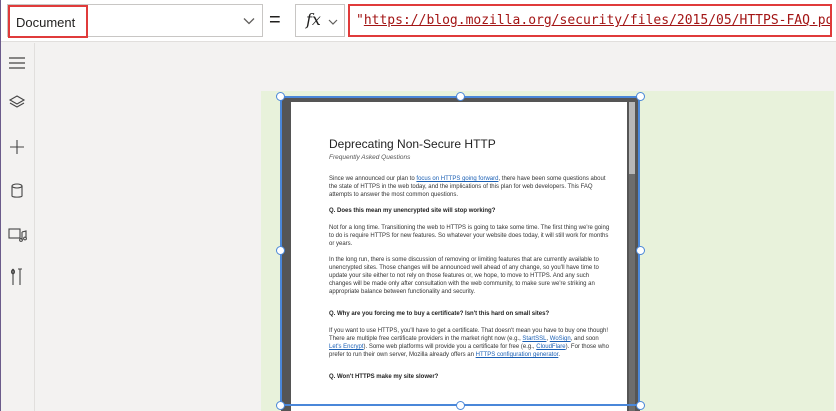 This screenshot has height=411, width=836. What do you see at coordinates (584, 339) in the screenshot?
I see `answer-2-text-b: , and soon` at bounding box center [584, 339].